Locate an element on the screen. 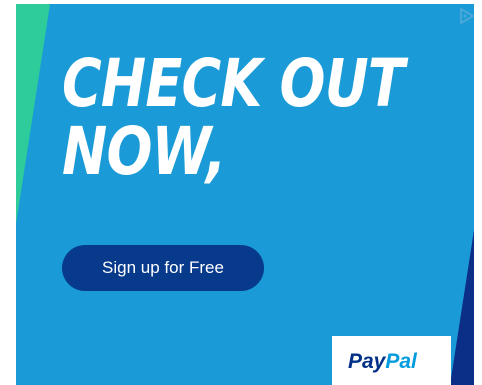 Image resolution: width=482 pixels, height=385 pixels. paypal-logo: PayPal is located at coordinates (382, 362).